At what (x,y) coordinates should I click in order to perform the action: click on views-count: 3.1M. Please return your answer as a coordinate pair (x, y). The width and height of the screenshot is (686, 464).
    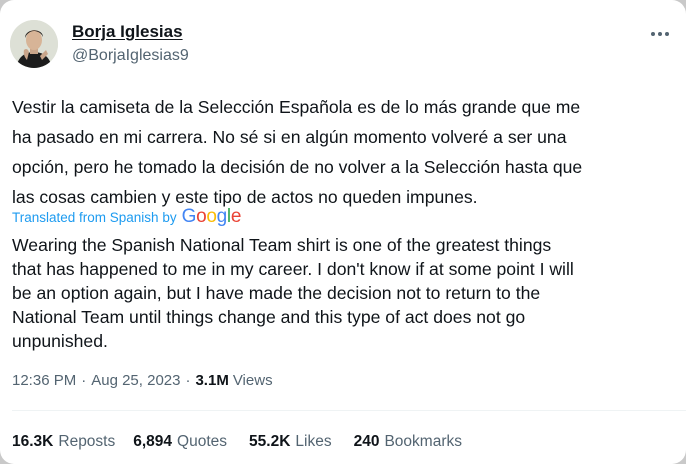
    Looking at the image, I should click on (212, 380).